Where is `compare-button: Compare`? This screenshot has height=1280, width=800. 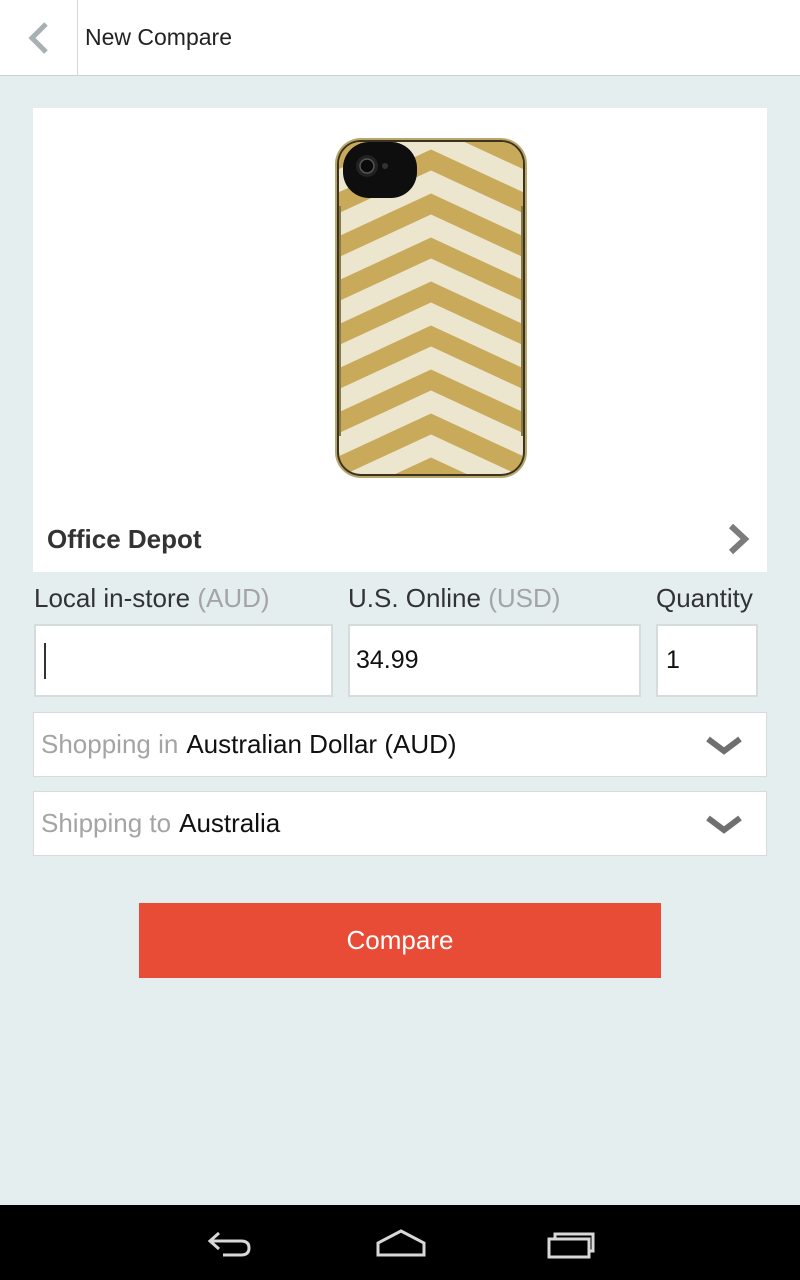
compare-button: Compare is located at coordinates (400, 940).